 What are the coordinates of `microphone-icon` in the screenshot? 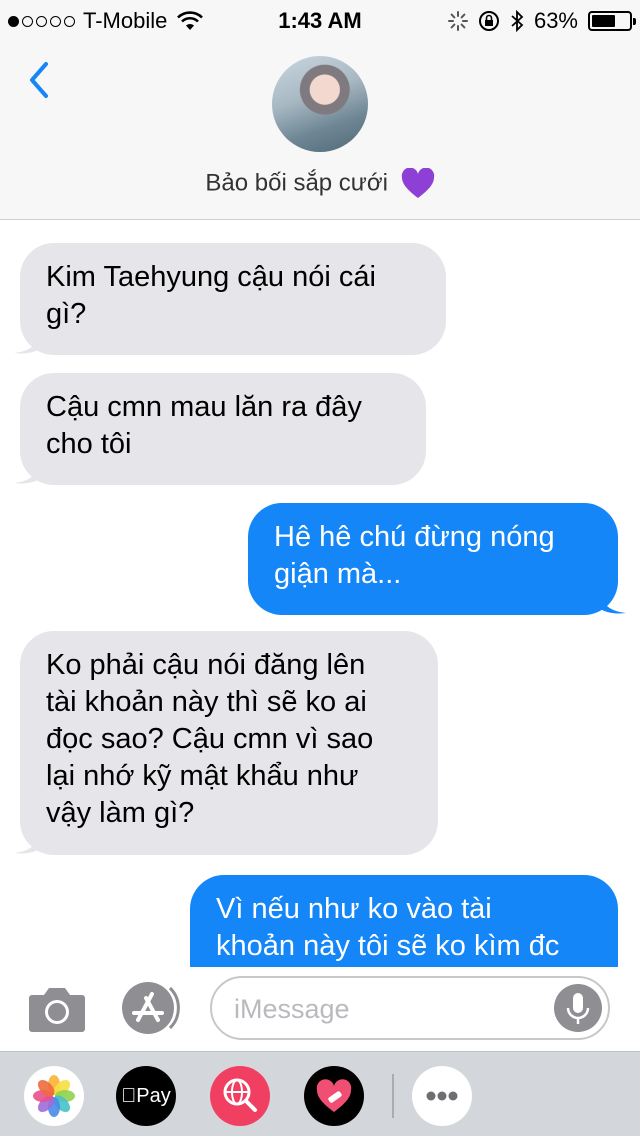 It's located at (578, 1008).